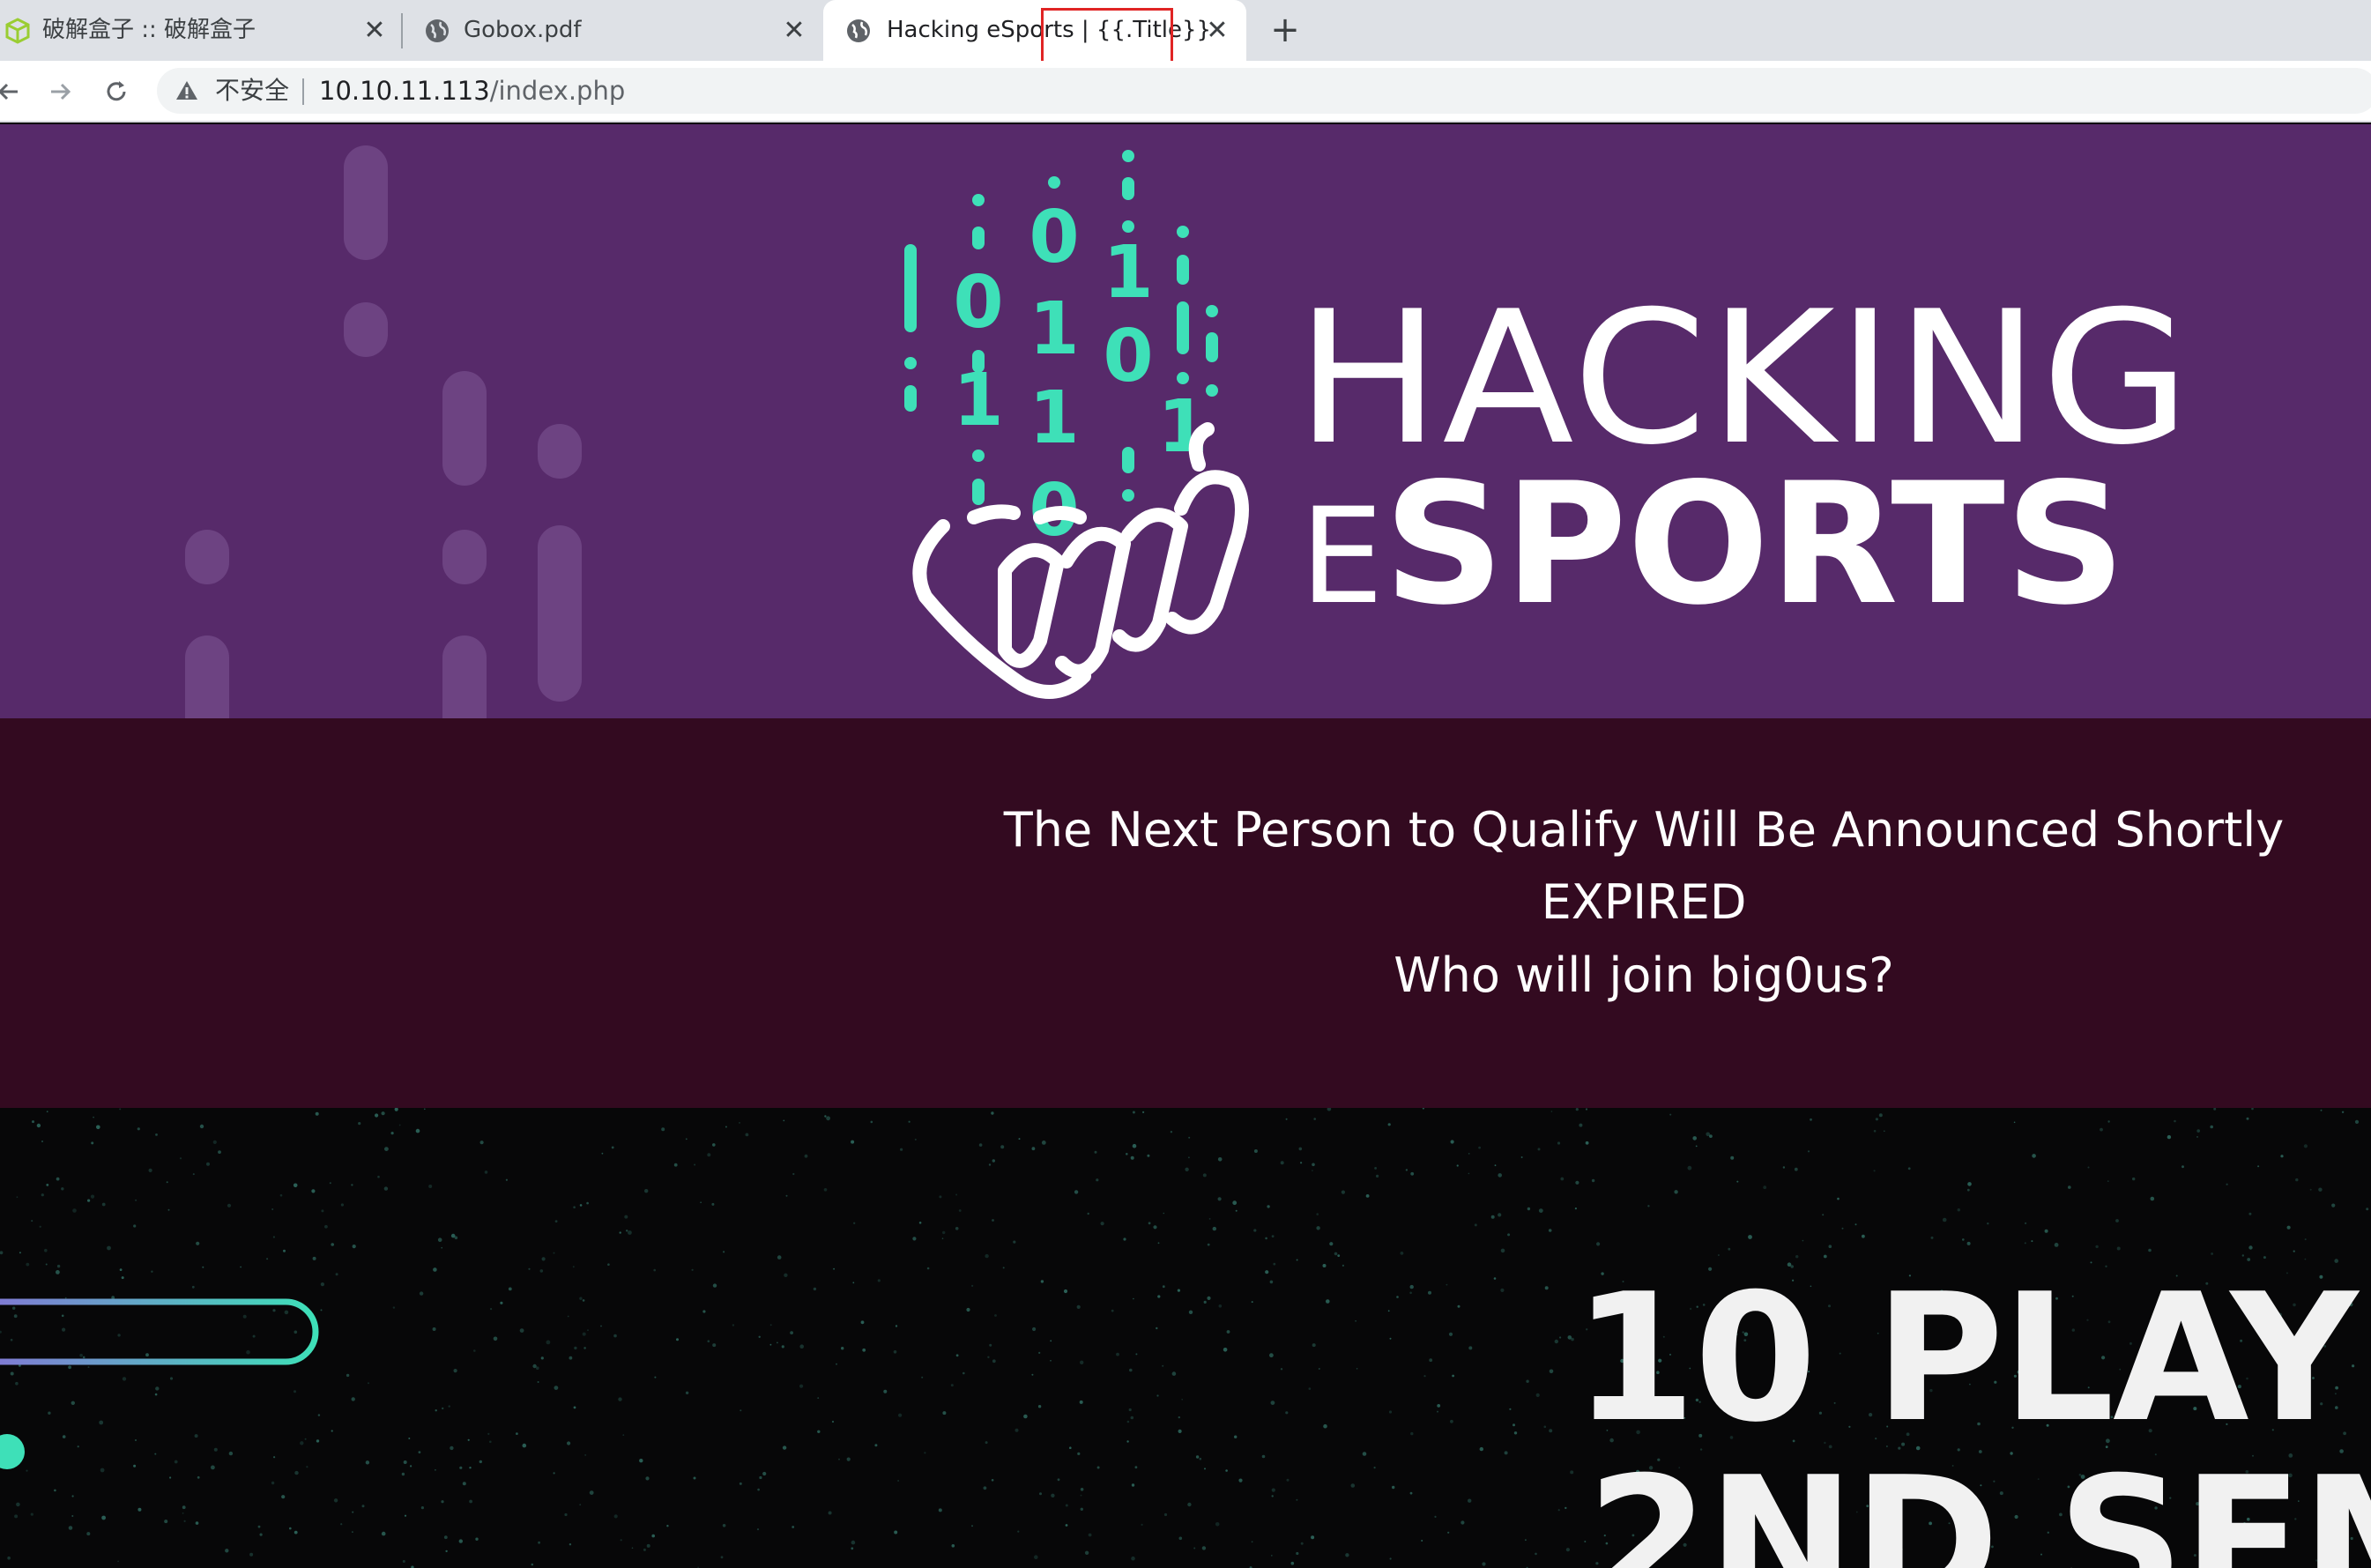 This screenshot has width=2371, height=1568. I want to click on tab-hacking-esports: Hacking eSports | {{.Title}} ✕, so click(1034, 30).